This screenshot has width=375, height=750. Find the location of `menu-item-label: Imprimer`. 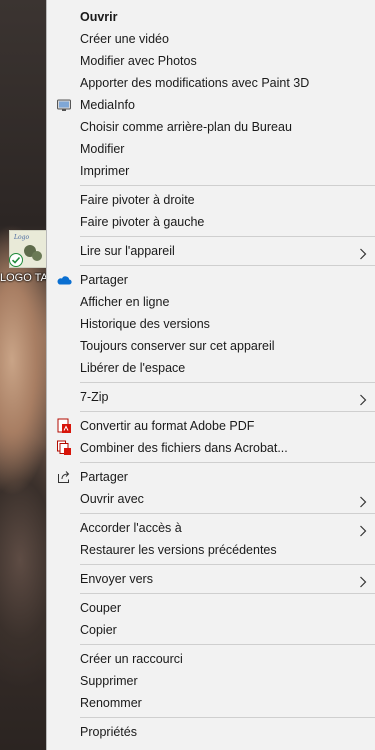

menu-item-label: Imprimer is located at coordinates (105, 171).